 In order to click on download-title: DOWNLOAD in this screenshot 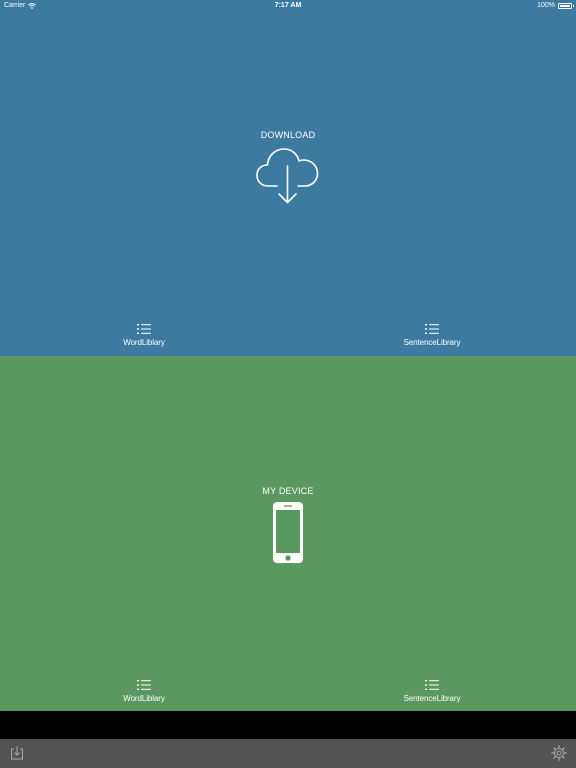, I will do `click(288, 135)`.